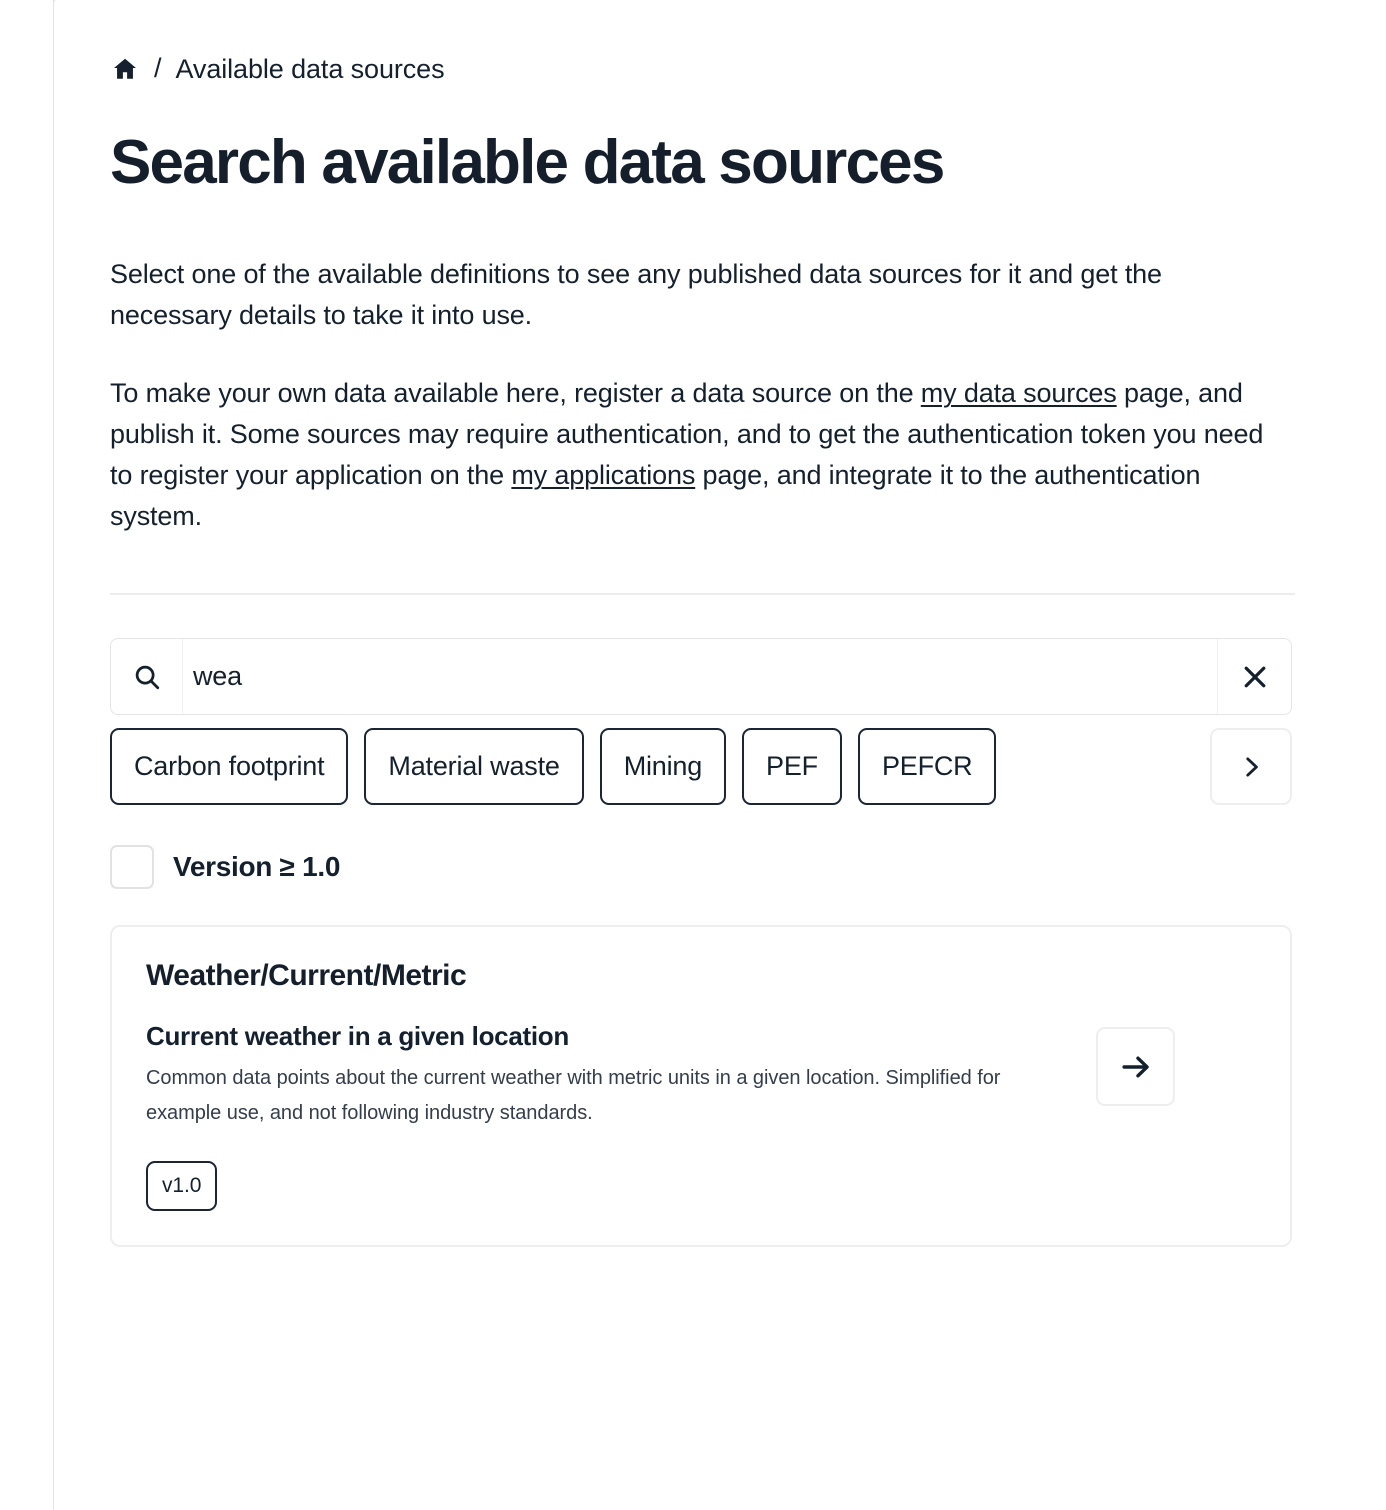 The height and width of the screenshot is (1510, 1386). What do you see at coordinates (527, 162) in the screenshot?
I see `page-title: Search available data sources` at bounding box center [527, 162].